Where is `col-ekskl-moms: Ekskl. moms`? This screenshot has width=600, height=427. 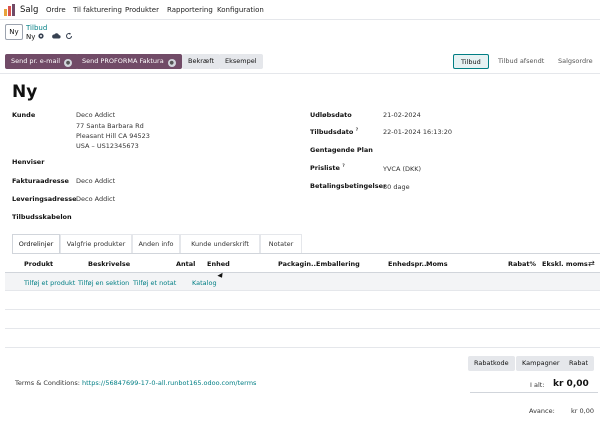
col-ekskl-moms: Ekskl. moms is located at coordinates (565, 264).